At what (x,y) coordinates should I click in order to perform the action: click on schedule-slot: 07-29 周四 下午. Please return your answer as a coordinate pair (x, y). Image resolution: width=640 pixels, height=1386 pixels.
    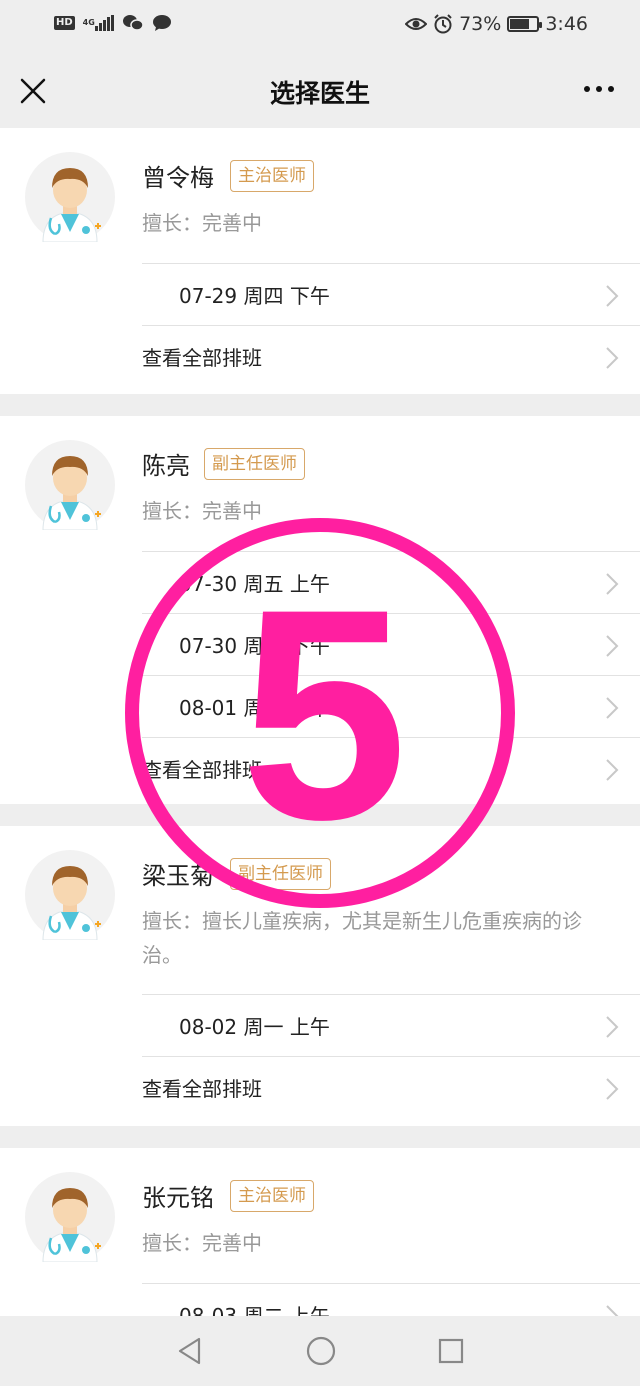
    Looking at the image, I should click on (391, 294).